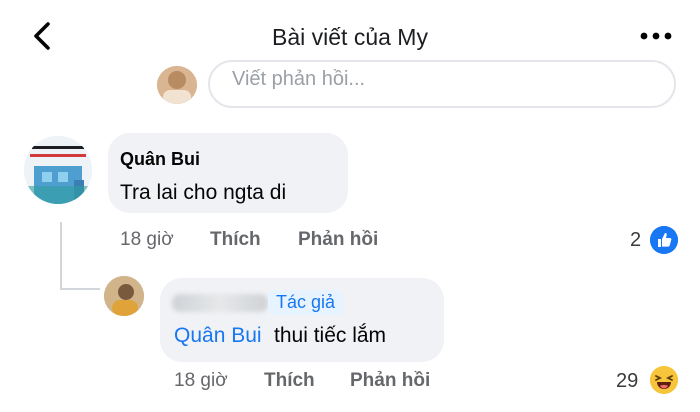 The width and height of the screenshot is (700, 412). Describe the element at coordinates (220, 303) in the screenshot. I see `hidden-author-name` at that location.